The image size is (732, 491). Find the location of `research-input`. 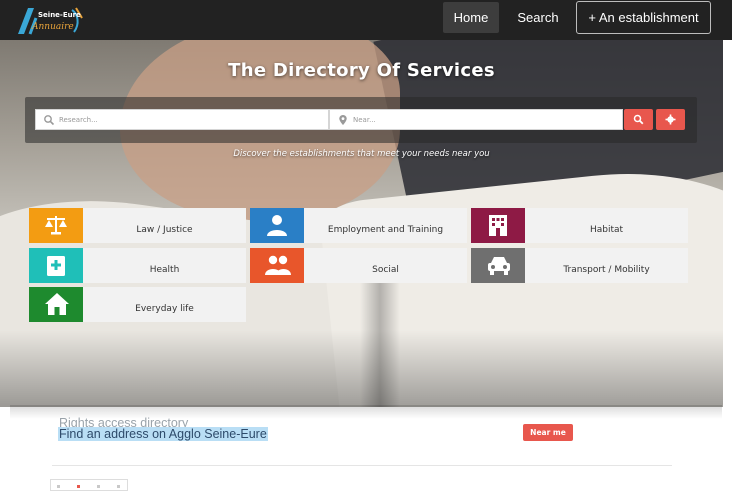

research-input is located at coordinates (189, 119).